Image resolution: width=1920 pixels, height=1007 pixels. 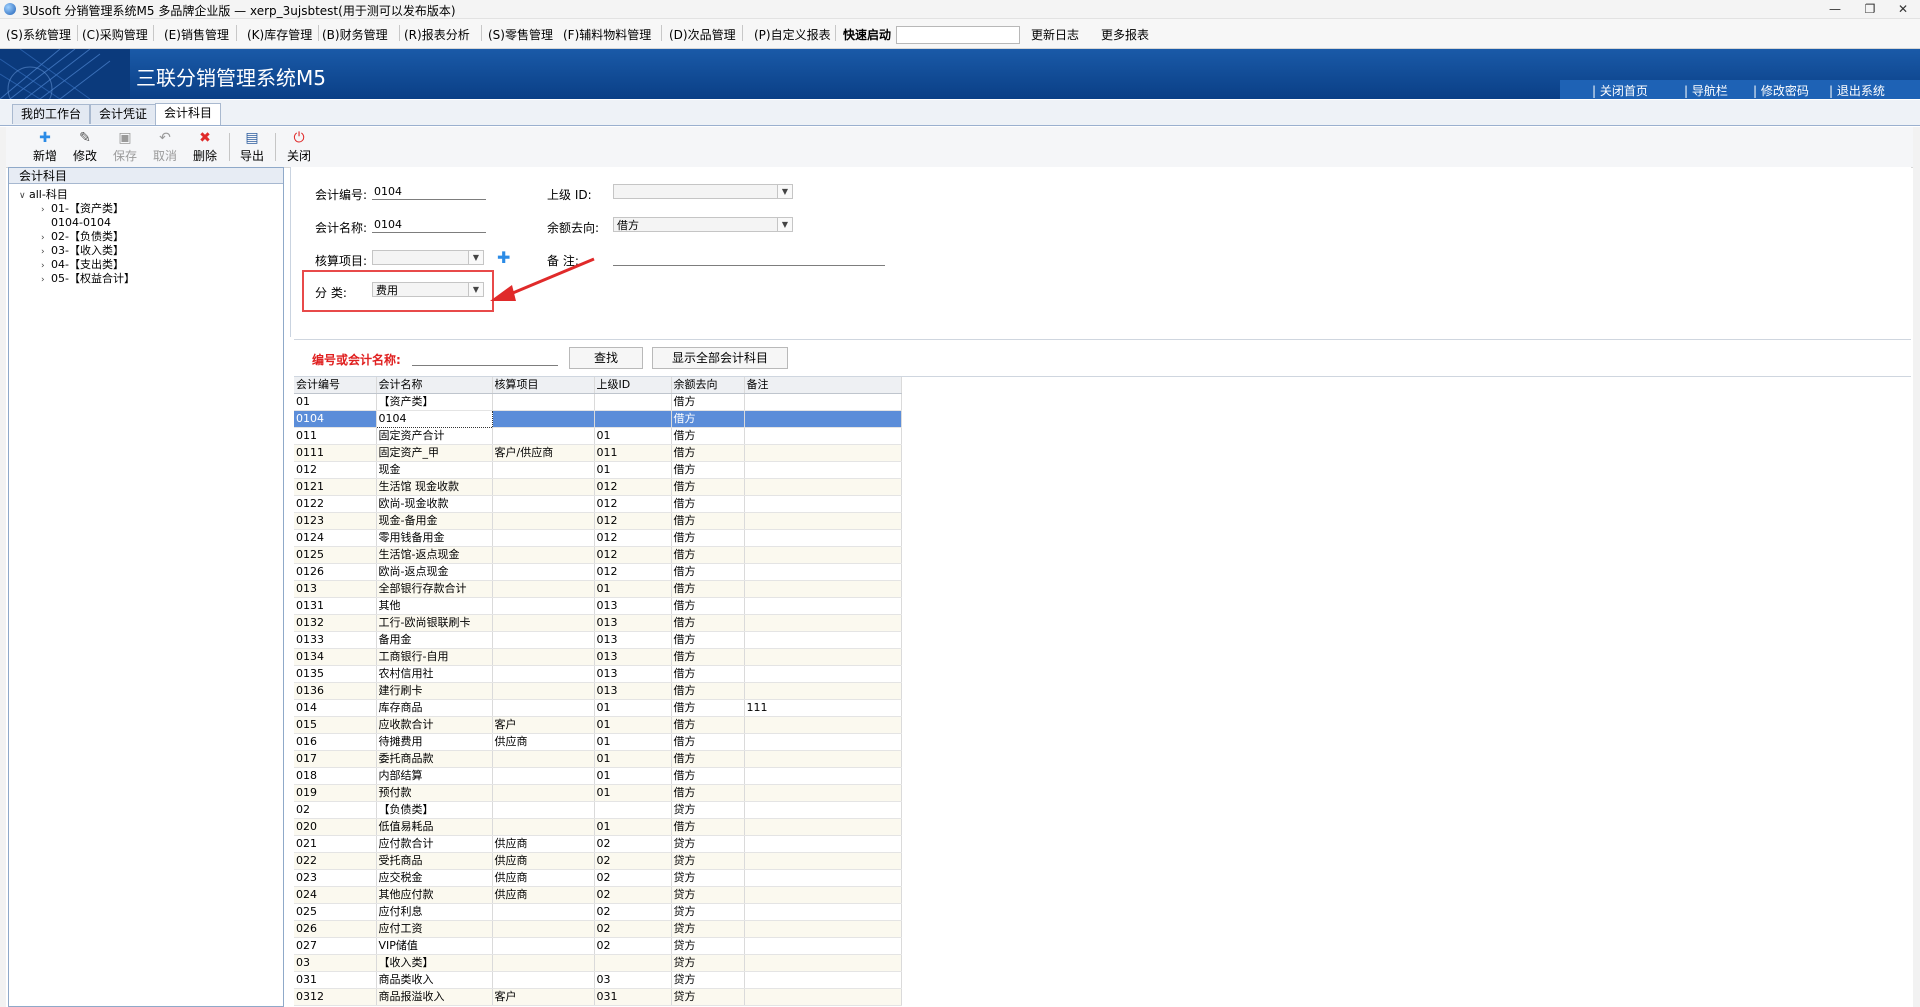 I want to click on table-row: 0104 0104 借方, so click(x=598, y=419).